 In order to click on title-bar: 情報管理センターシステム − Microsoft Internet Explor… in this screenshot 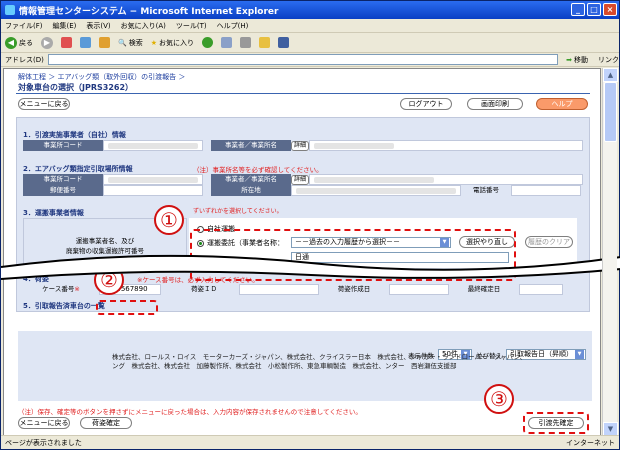, I will do `click(310, 10)`.